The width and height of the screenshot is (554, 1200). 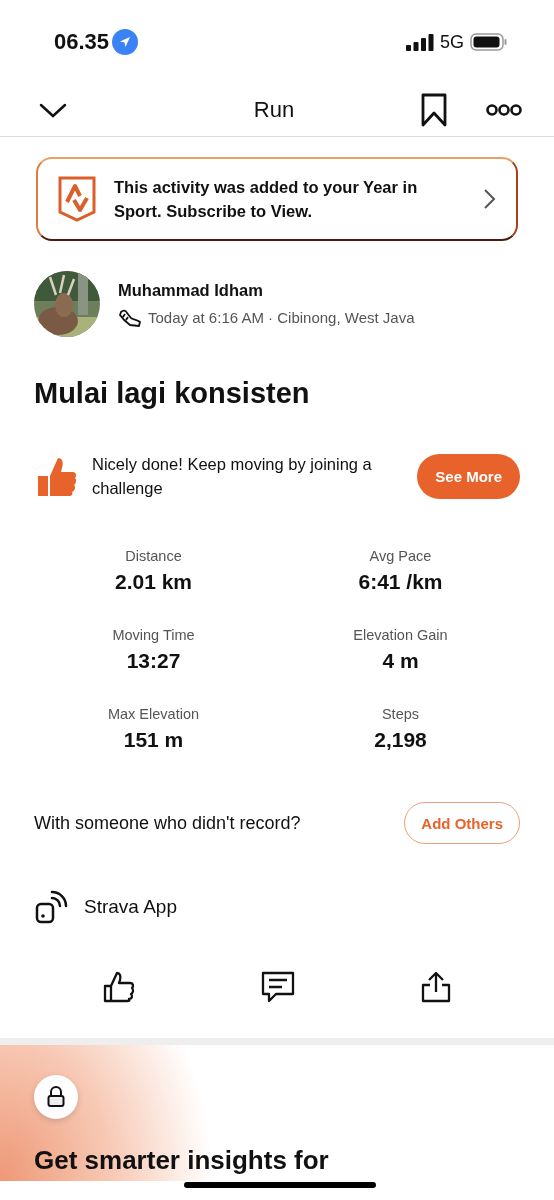 I want to click on battery-icon, so click(x=489, y=42).